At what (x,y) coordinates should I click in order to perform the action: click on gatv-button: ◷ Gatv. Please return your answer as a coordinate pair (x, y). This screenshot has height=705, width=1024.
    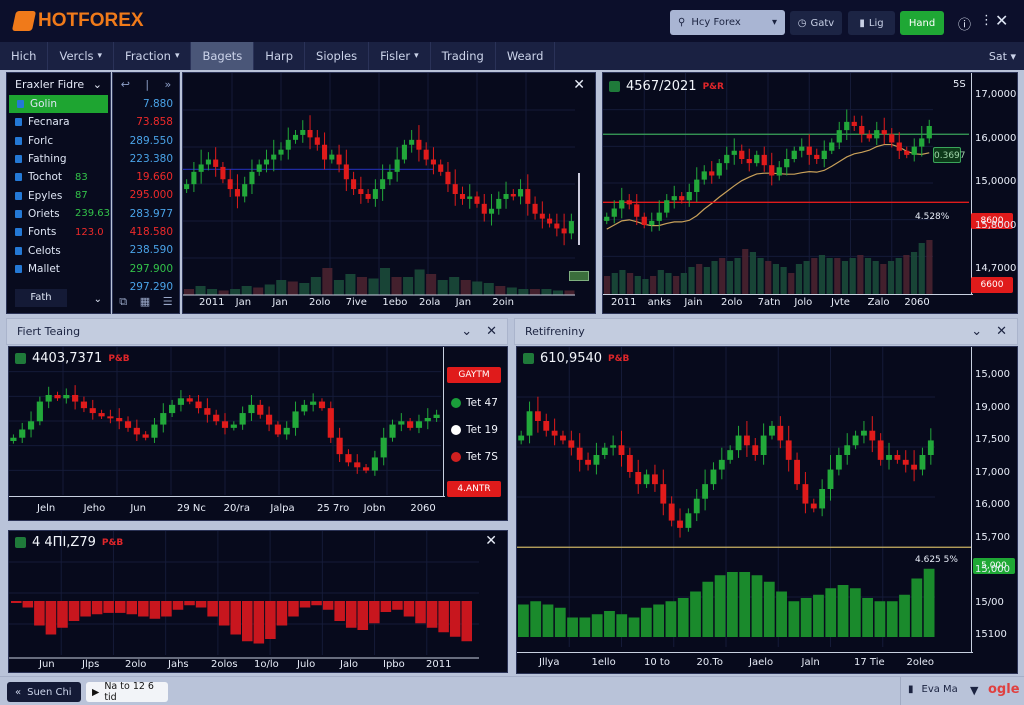
    Looking at the image, I should click on (816, 23).